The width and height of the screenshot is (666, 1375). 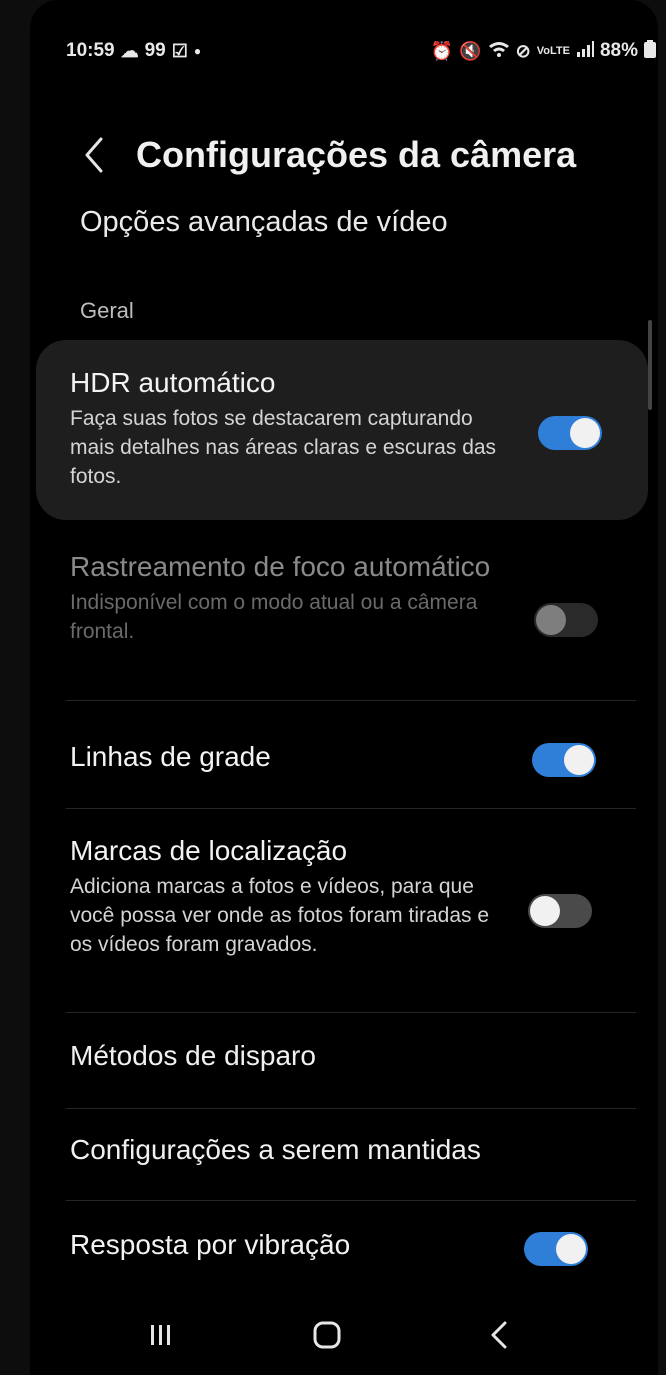 I want to click on location-tags-title: Marcas de localização, so click(x=209, y=850).